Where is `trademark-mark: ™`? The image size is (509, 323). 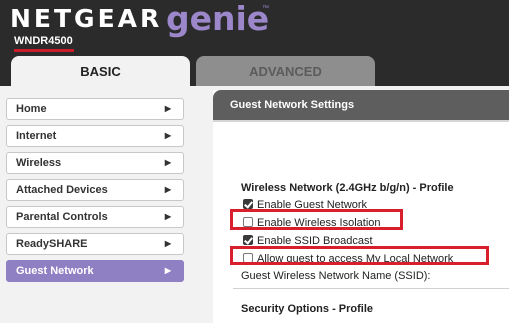
trademark-mark: ™ is located at coordinates (265, 8).